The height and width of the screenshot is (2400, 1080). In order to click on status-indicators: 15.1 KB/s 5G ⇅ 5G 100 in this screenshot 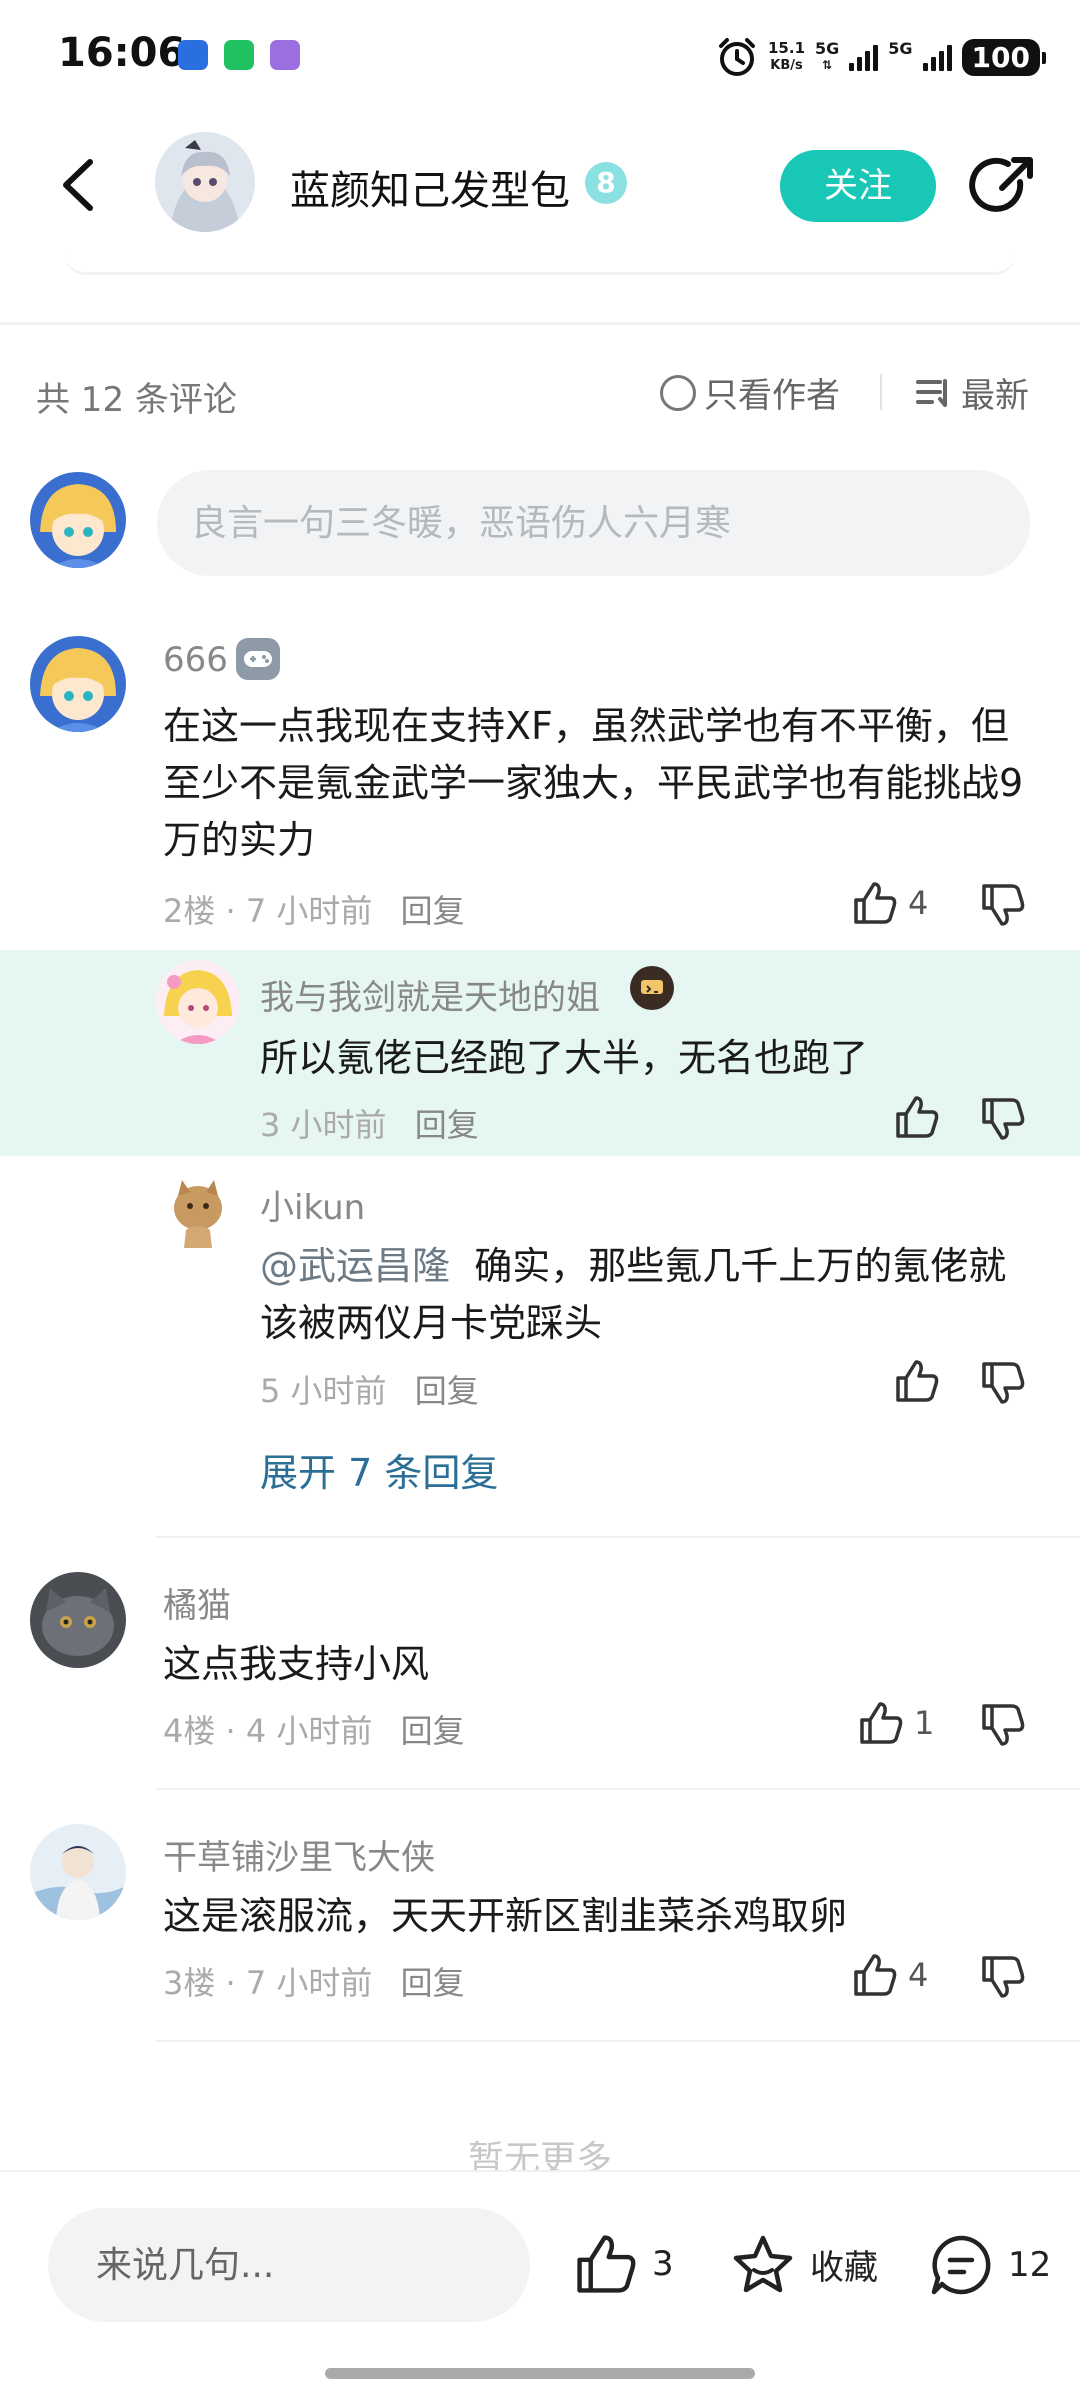, I will do `click(881, 57)`.